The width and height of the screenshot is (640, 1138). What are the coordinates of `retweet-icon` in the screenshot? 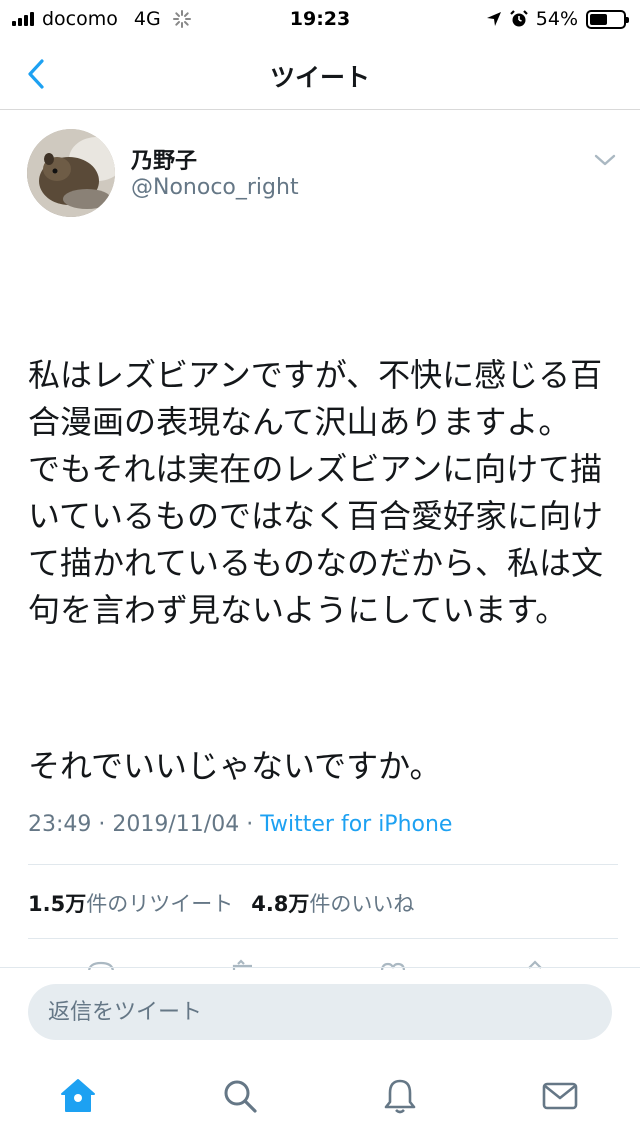 It's located at (247, 964).